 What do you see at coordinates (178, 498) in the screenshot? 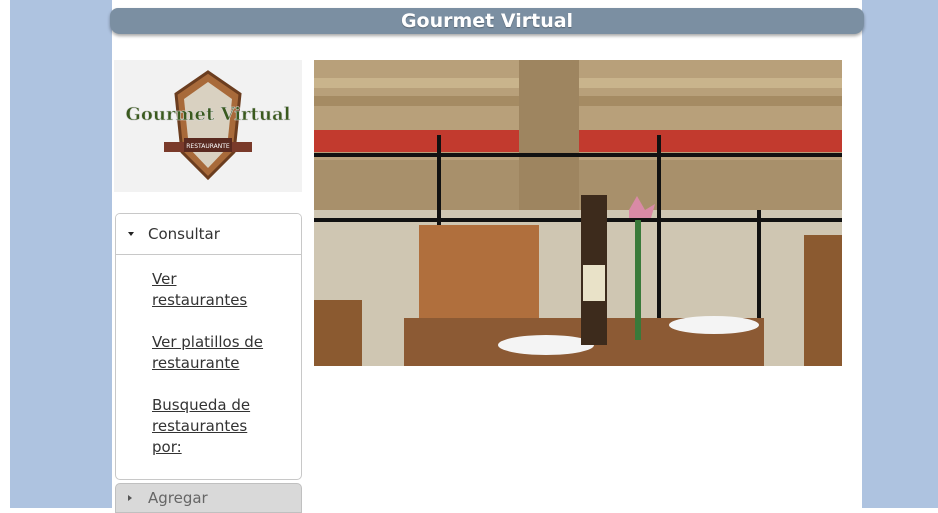
I see `agregar-label: Agregar` at bounding box center [178, 498].